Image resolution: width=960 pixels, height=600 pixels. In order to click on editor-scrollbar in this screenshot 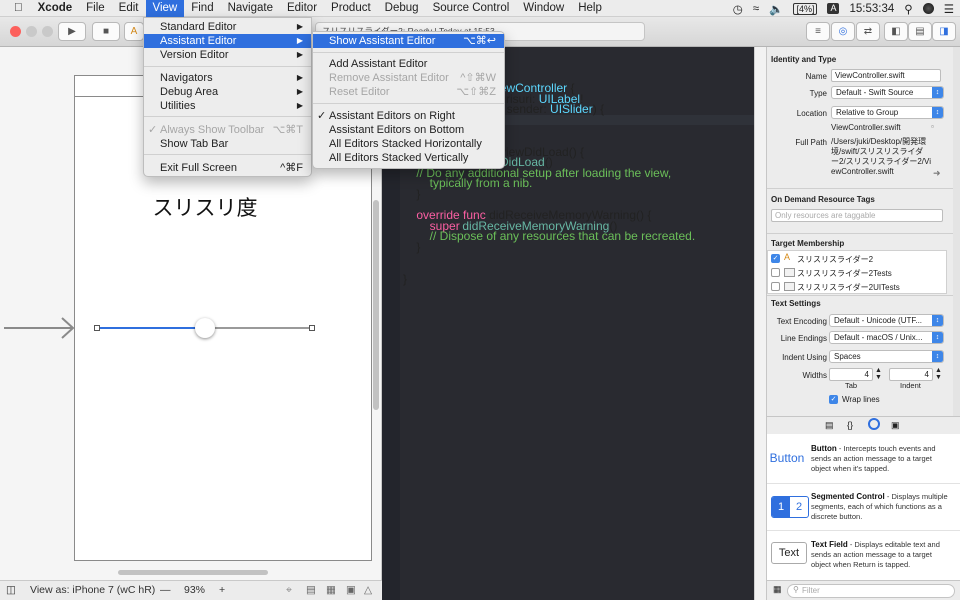, I will do `click(760, 323)`.